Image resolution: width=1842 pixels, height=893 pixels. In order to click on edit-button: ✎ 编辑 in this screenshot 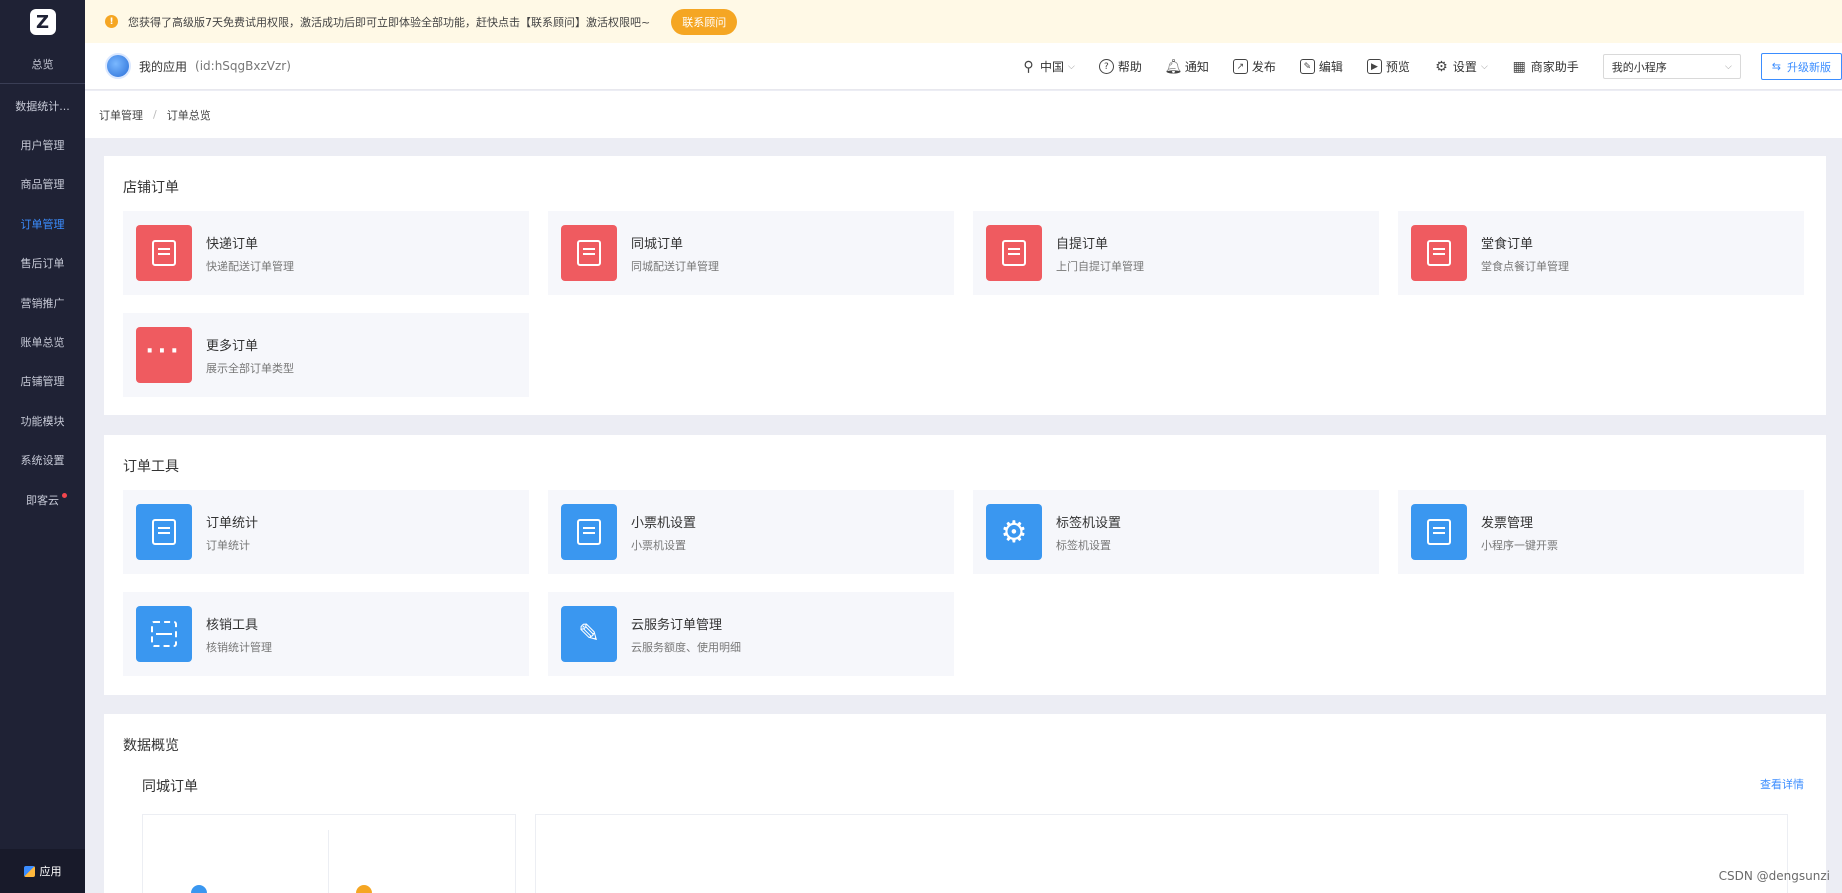, I will do `click(1321, 66)`.